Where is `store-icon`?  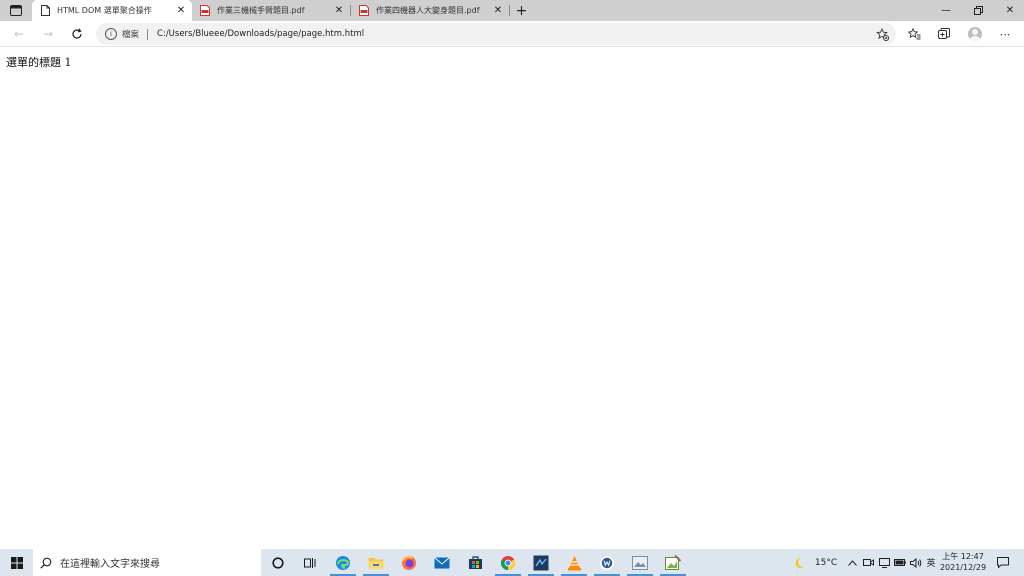
store-icon is located at coordinates (475, 562).